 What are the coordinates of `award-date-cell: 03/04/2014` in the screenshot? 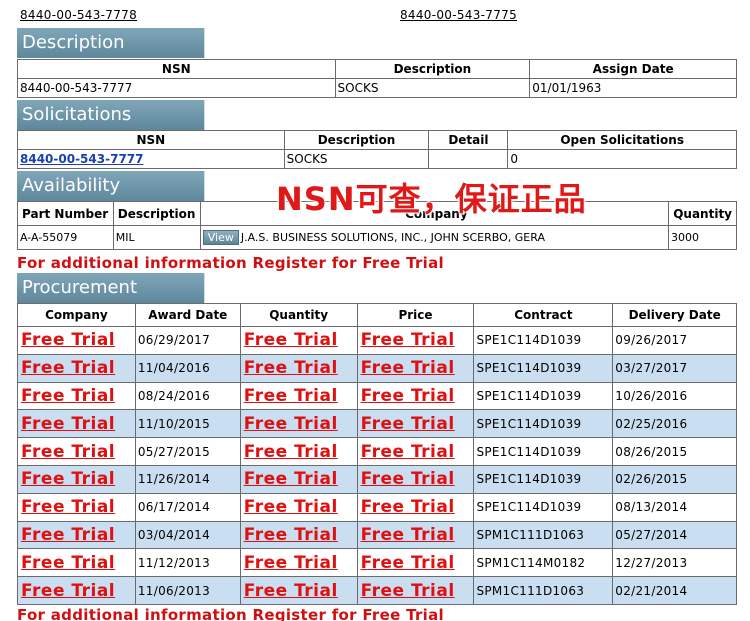 It's located at (187, 535).